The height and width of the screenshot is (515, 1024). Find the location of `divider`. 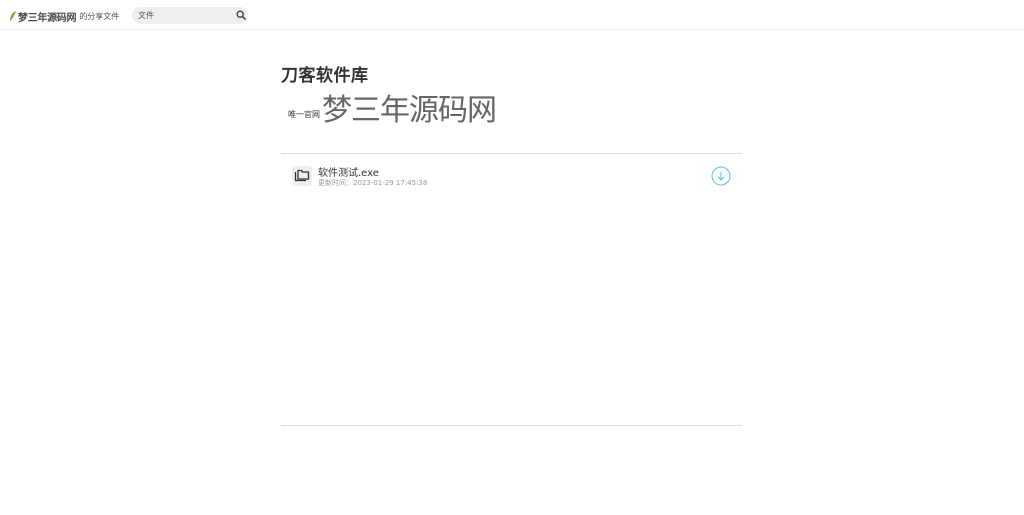

divider is located at coordinates (511, 425).